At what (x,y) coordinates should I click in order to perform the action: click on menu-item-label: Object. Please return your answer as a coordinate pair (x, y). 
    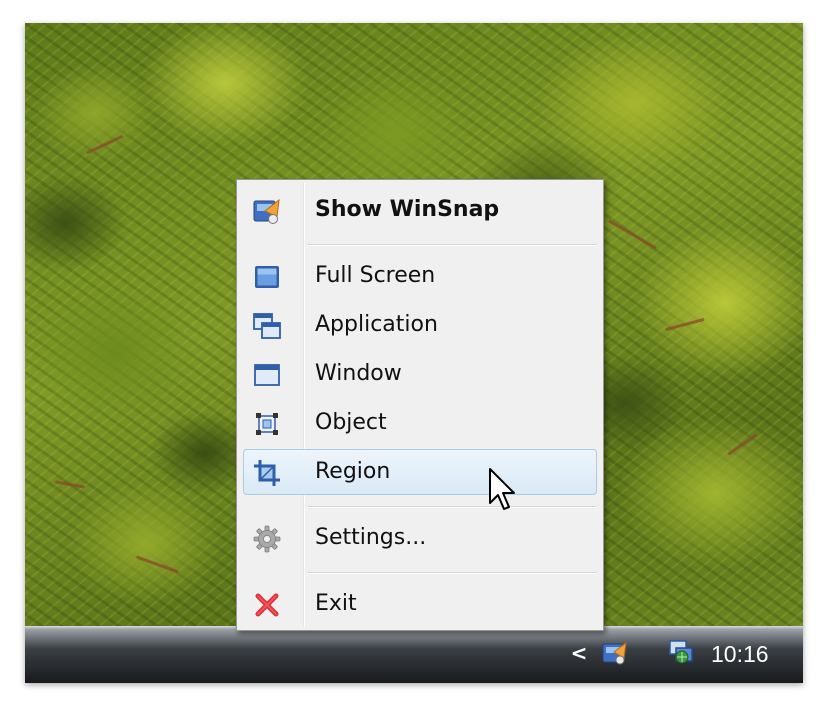
    Looking at the image, I should click on (351, 422).